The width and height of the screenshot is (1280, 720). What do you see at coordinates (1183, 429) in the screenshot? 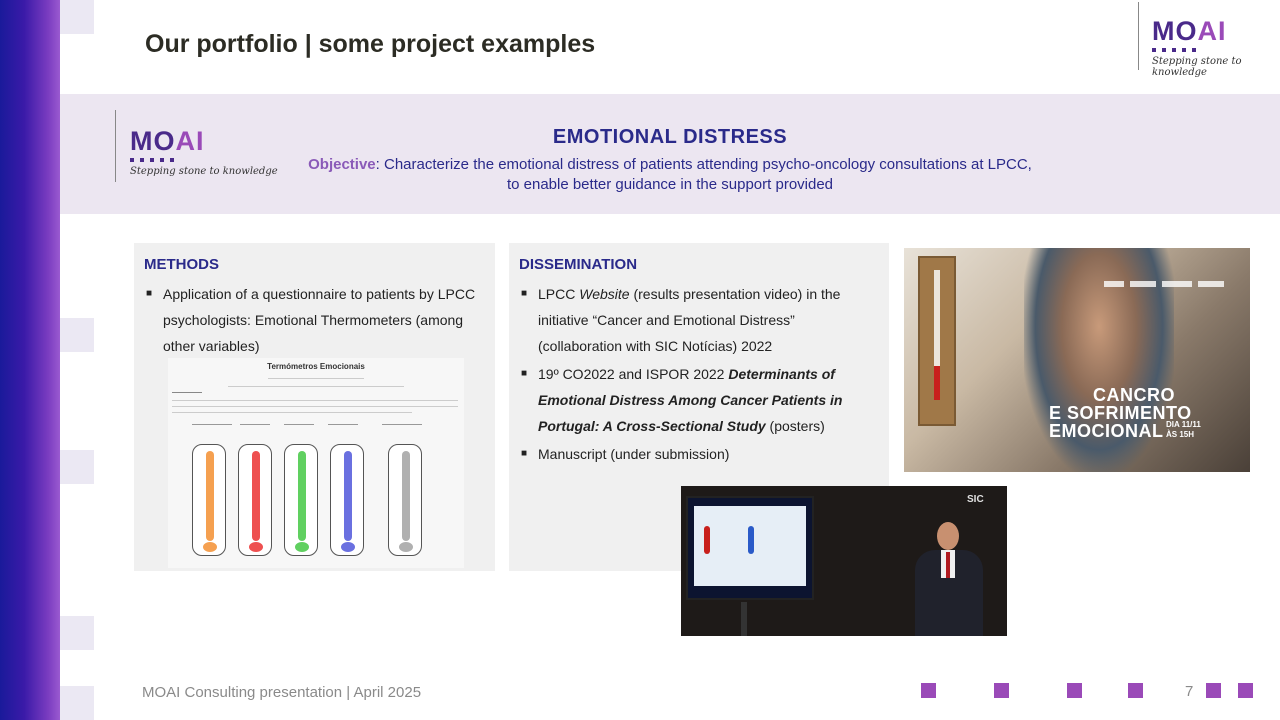
I see `poster-date: DIA 11/11 ÀS 15H` at bounding box center [1183, 429].